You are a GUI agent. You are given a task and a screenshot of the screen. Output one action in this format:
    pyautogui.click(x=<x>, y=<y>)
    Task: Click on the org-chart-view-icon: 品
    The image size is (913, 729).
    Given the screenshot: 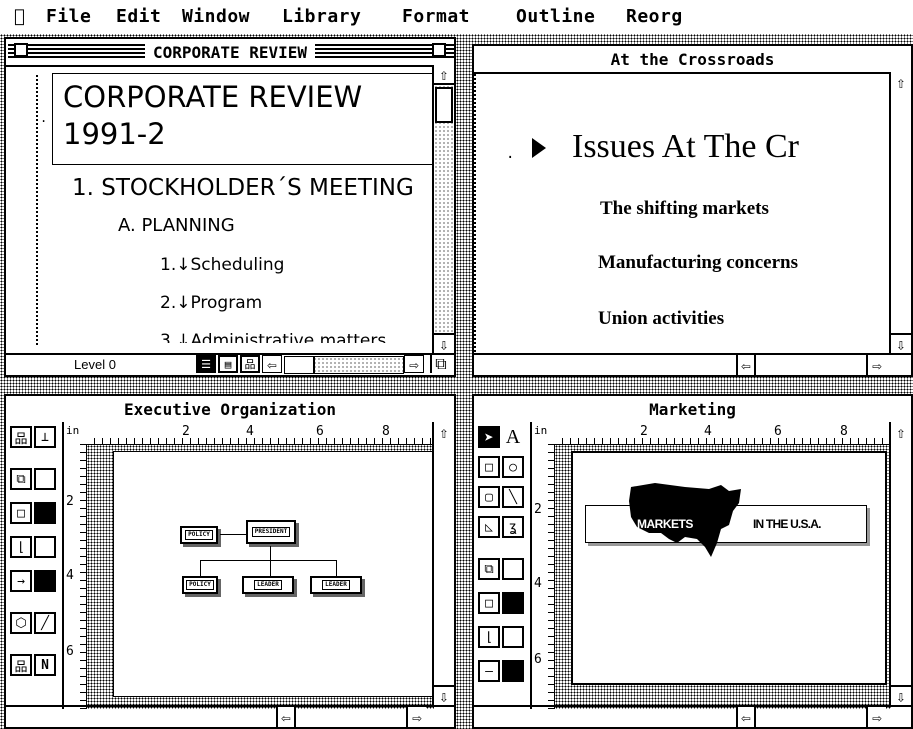 What is the action you would take?
    pyautogui.click(x=250, y=364)
    